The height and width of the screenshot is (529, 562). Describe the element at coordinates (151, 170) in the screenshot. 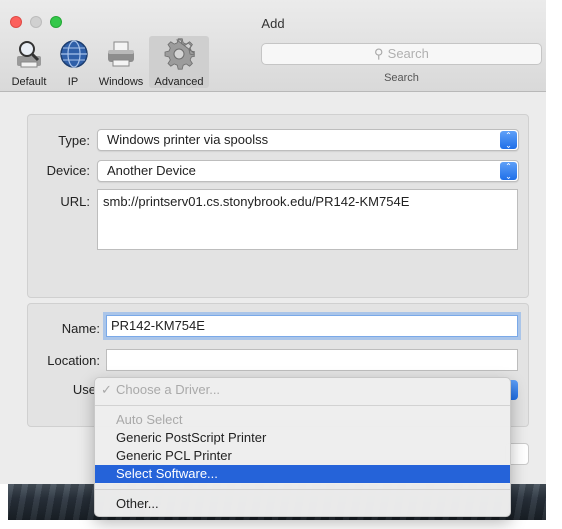

I see `device-value: Another Device` at that location.